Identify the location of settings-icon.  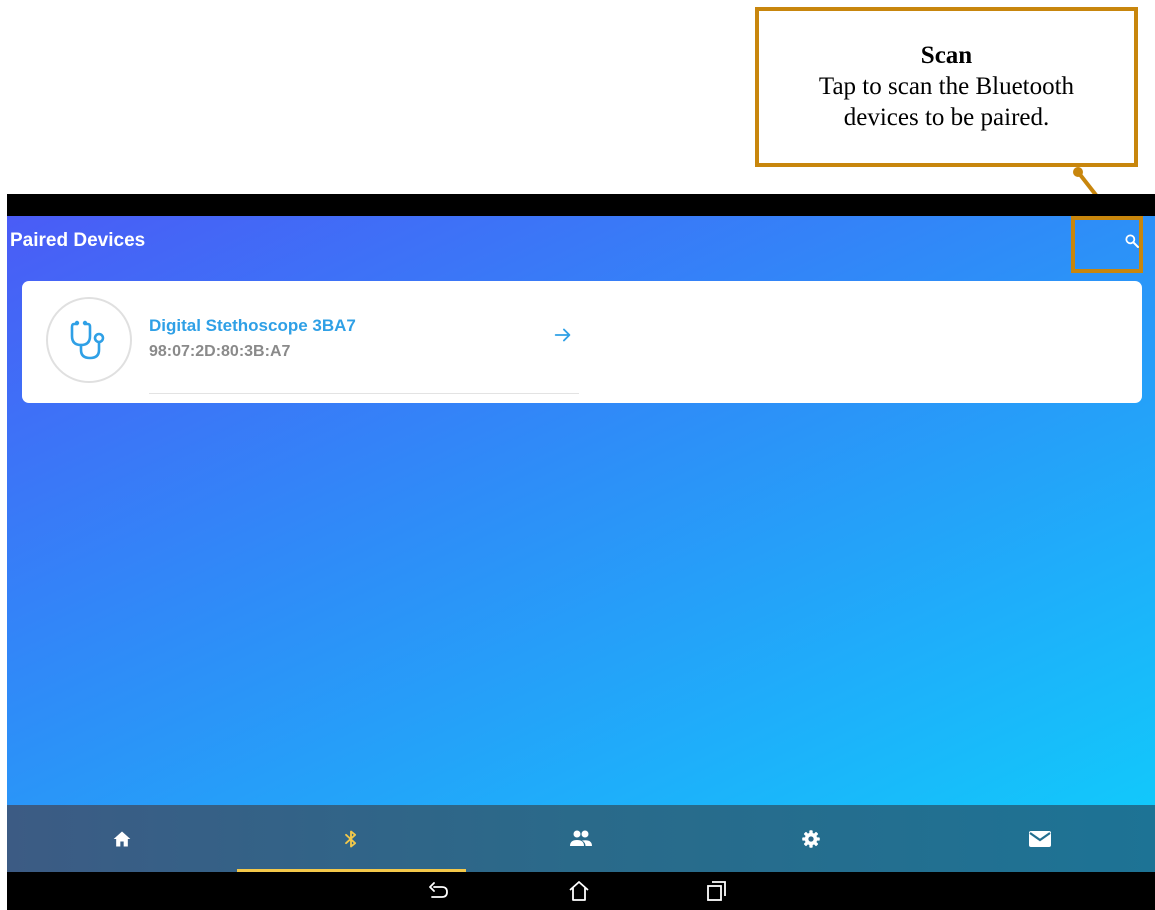
(810, 838).